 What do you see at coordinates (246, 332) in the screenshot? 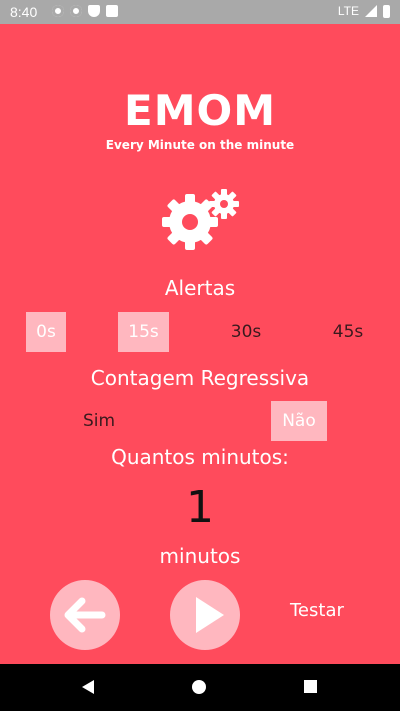
I see `alert-option-30s: 30s` at bounding box center [246, 332].